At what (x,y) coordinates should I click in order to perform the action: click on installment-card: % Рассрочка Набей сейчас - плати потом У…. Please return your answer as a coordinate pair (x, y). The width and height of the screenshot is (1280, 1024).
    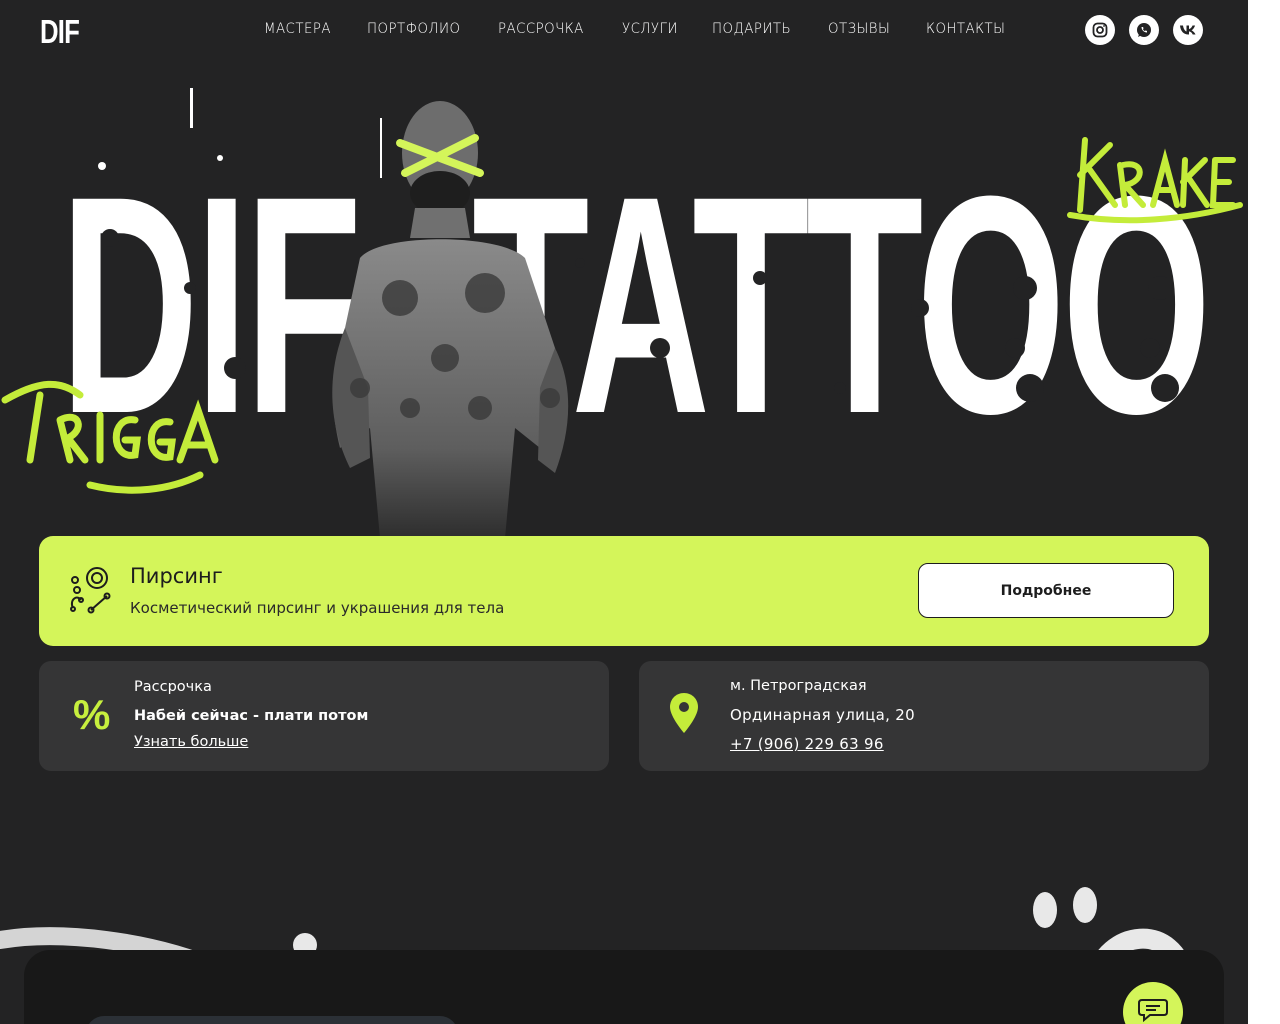
    Looking at the image, I should click on (324, 716).